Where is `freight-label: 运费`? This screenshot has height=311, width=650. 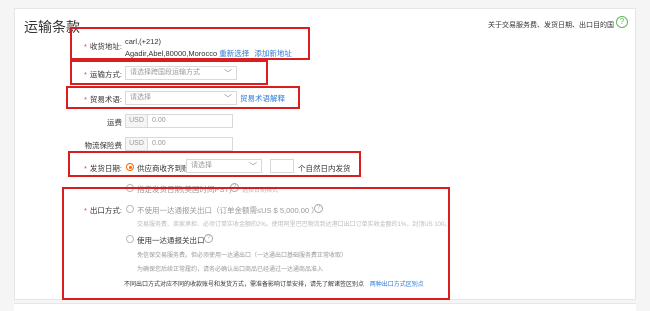
freight-label: 运费 is located at coordinates (114, 122).